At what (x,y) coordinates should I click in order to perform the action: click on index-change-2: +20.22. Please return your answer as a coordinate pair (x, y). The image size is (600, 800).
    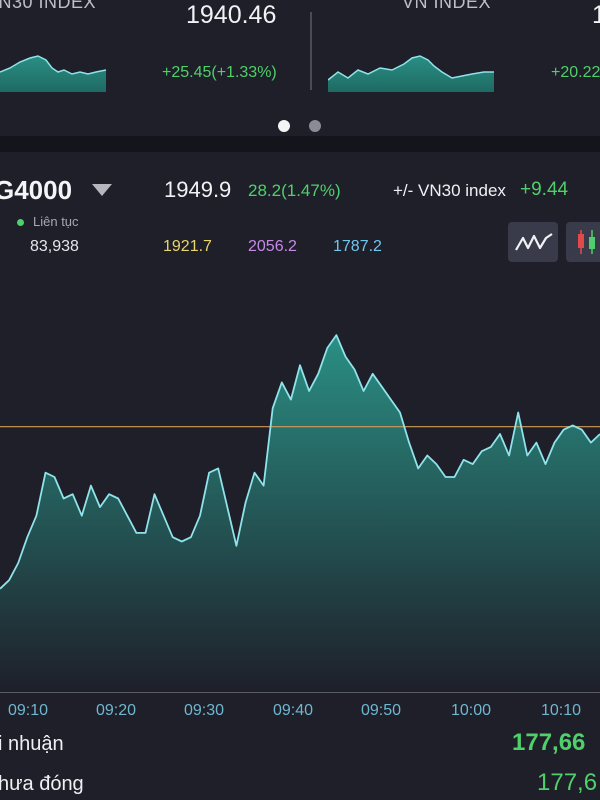
    Looking at the image, I should click on (575, 72).